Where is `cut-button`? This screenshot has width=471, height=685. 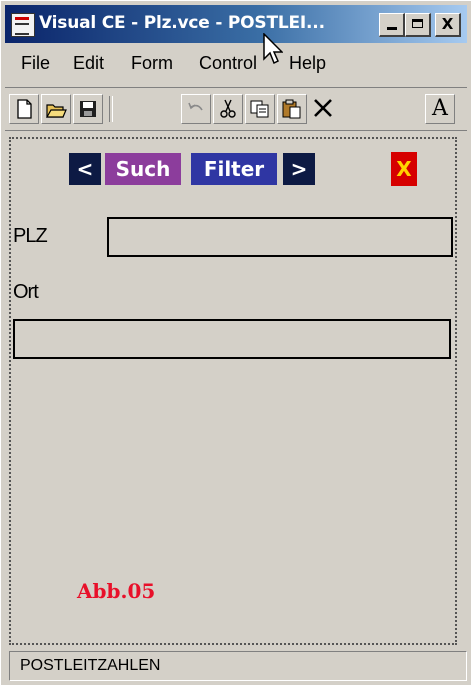 cut-button is located at coordinates (228, 109).